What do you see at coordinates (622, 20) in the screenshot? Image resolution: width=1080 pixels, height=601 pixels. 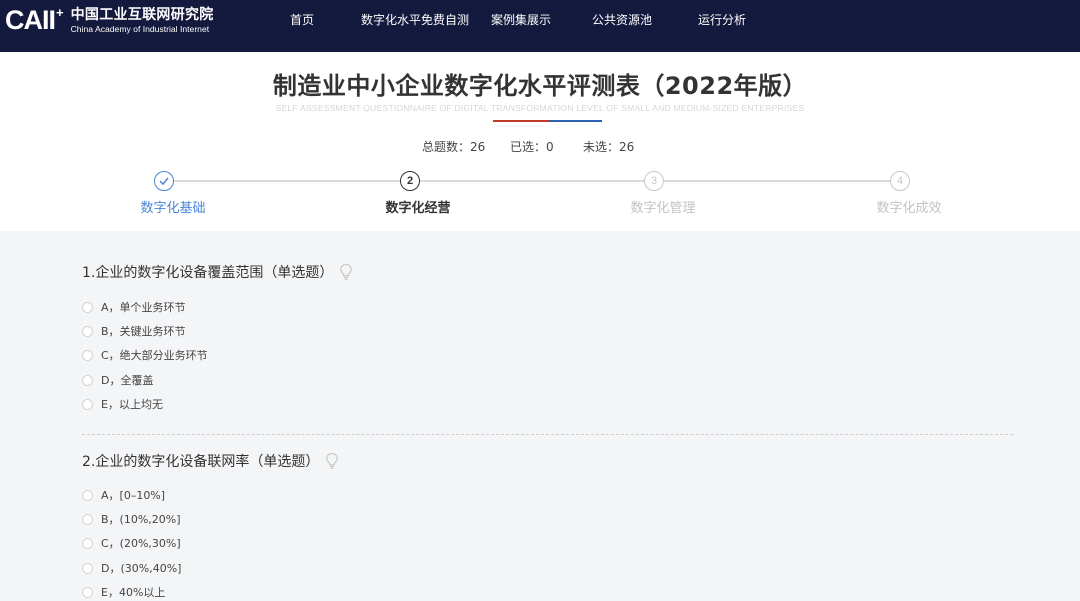 I see `nav-resource-pool: 公共资源池` at bounding box center [622, 20].